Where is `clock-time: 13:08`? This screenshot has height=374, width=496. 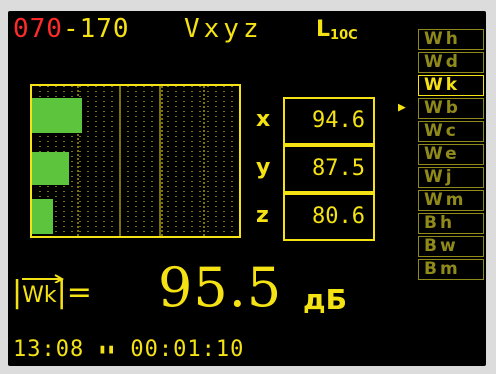 clock-time: 13:08 is located at coordinates (49, 349).